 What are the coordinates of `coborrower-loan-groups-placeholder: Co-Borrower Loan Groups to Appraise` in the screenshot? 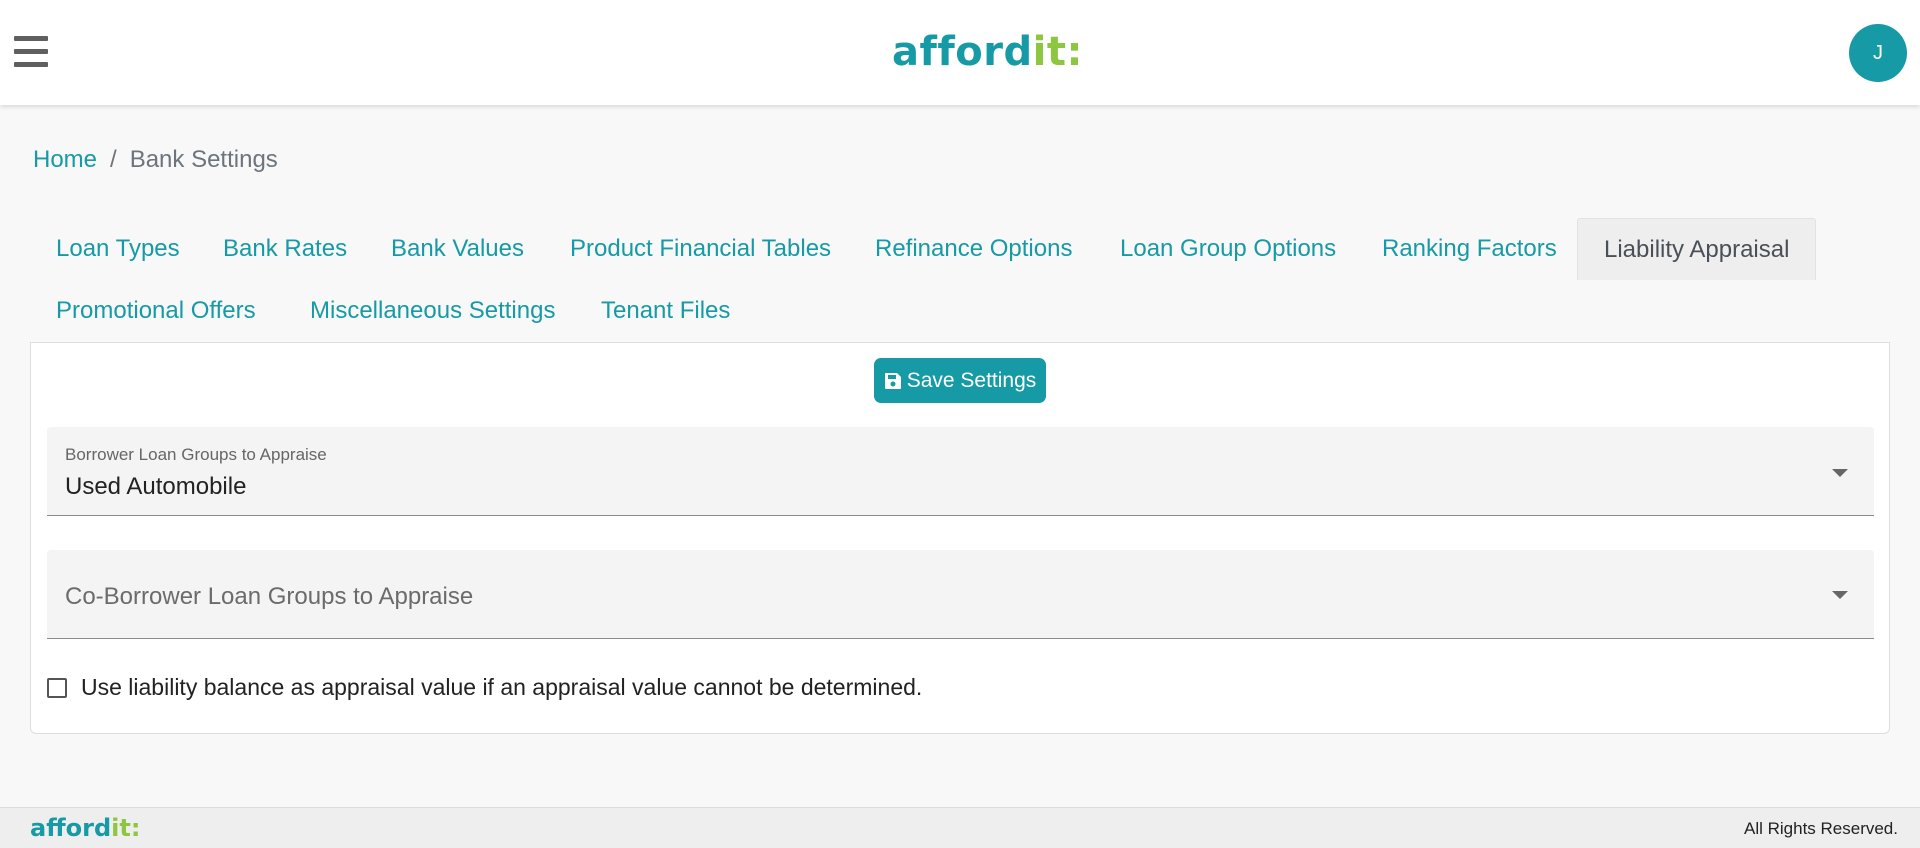 It's located at (269, 596).